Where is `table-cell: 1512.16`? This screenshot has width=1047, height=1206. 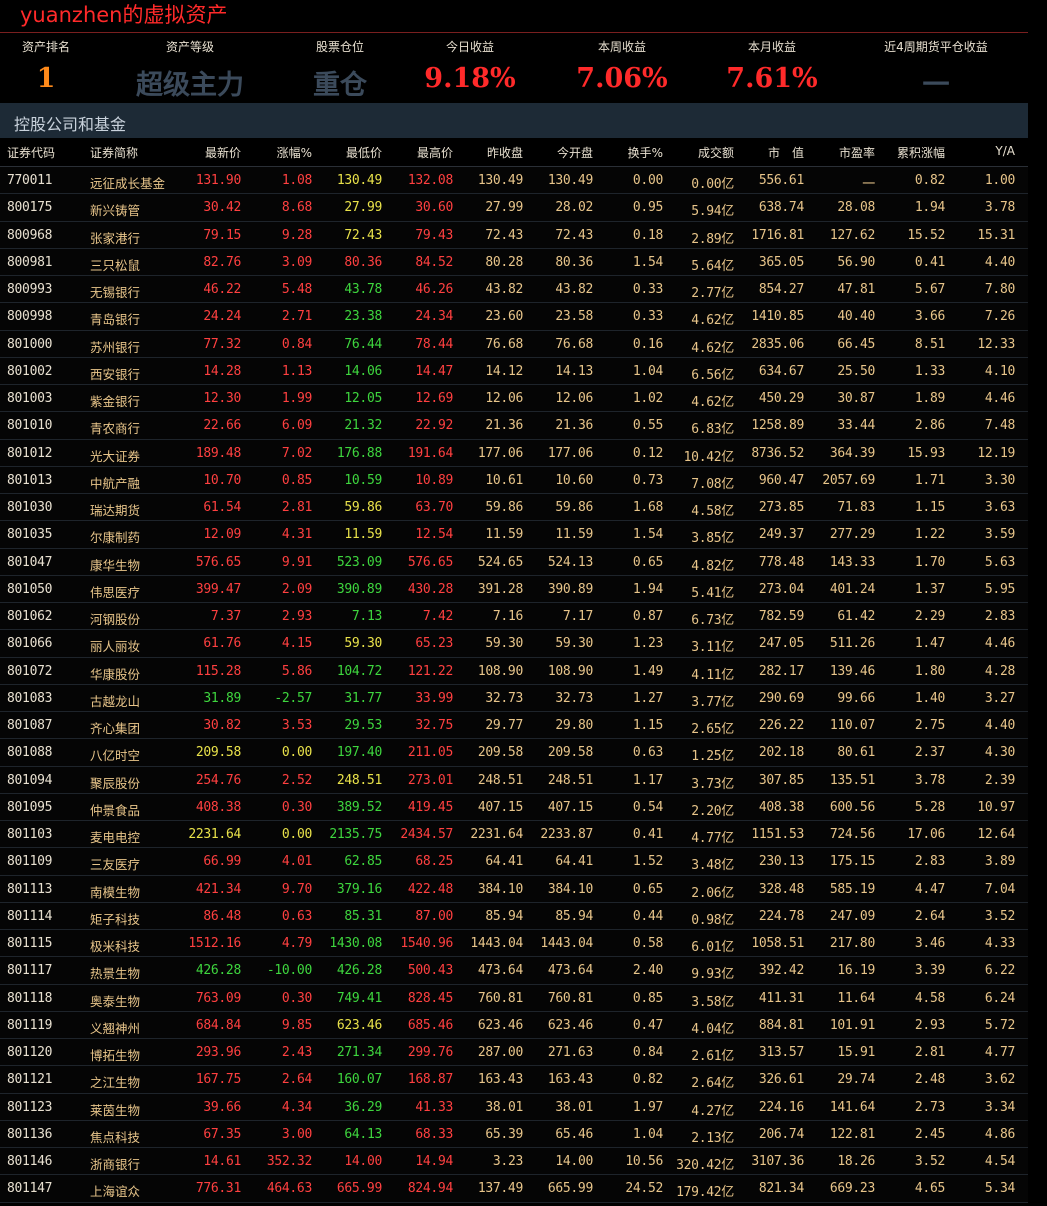 table-cell: 1512.16 is located at coordinates (214, 943).